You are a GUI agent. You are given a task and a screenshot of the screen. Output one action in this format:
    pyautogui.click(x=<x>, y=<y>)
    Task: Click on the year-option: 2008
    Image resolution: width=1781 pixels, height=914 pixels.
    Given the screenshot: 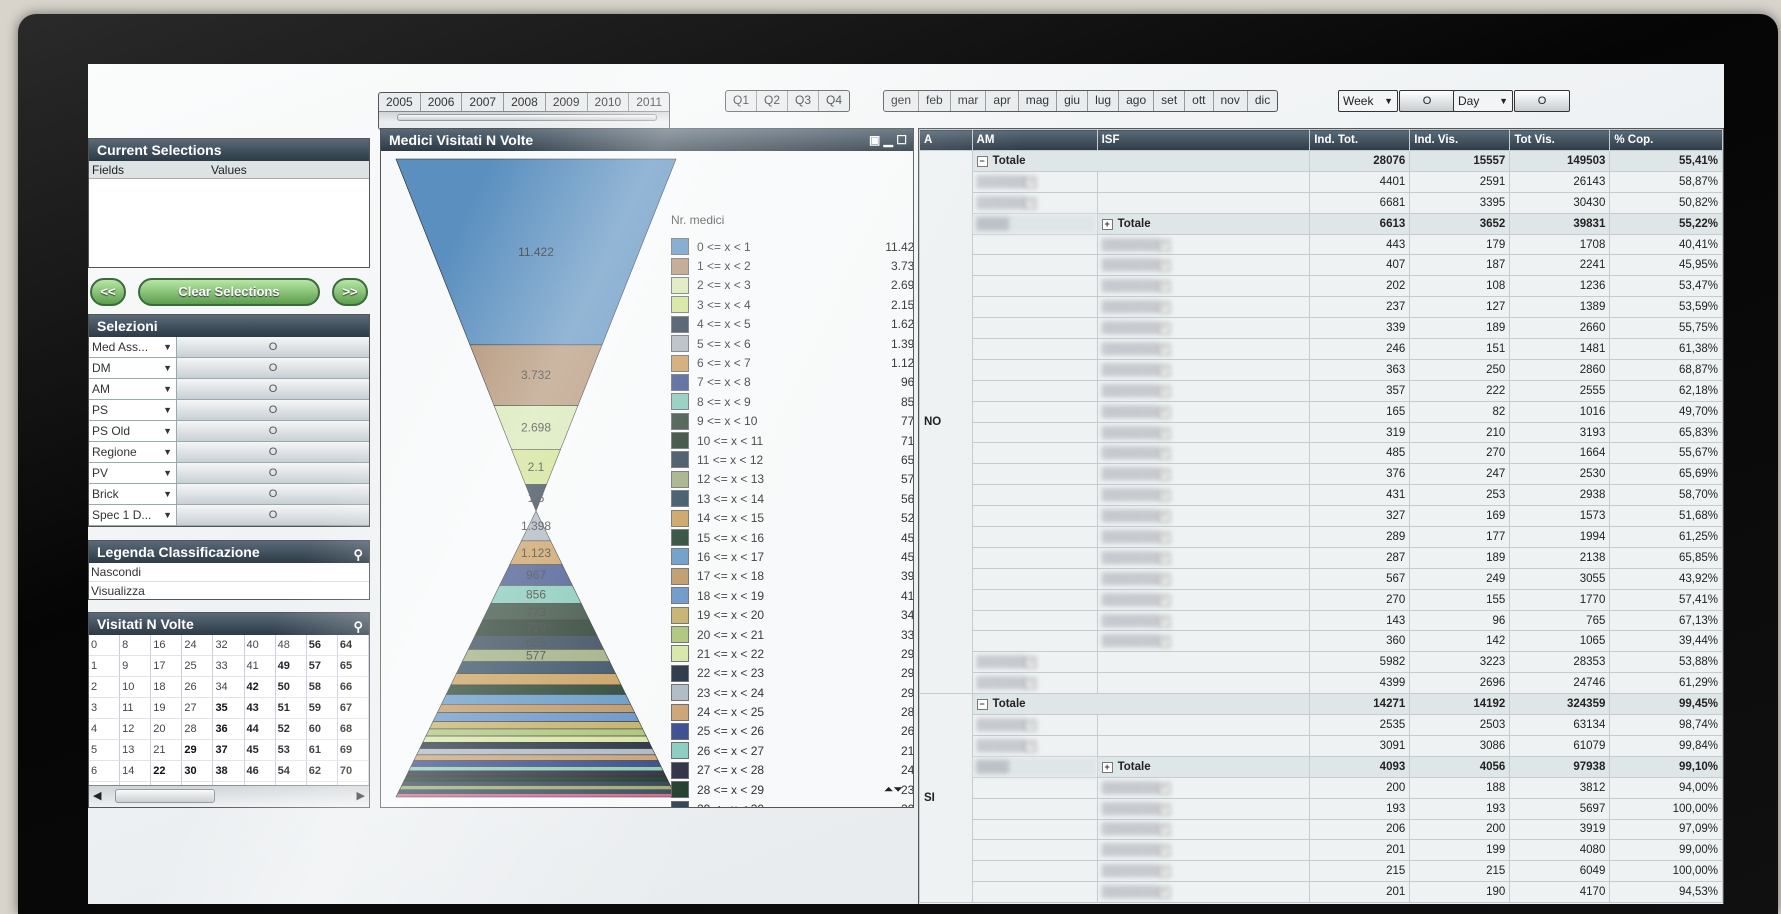 What is the action you would take?
    pyautogui.click(x=525, y=102)
    